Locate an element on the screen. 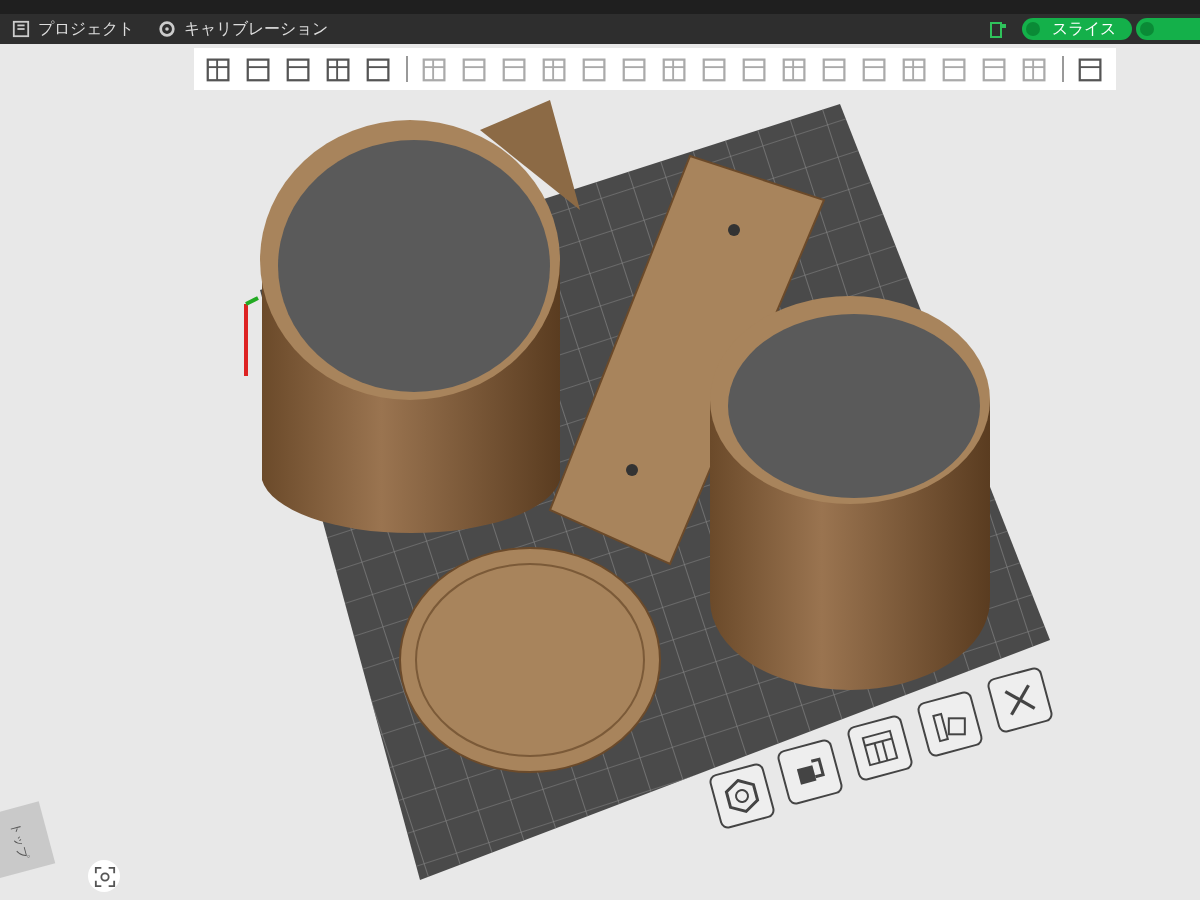 This screenshot has height=900, width=1200. axis-gizmo-icon is located at coordinates (251, 336).